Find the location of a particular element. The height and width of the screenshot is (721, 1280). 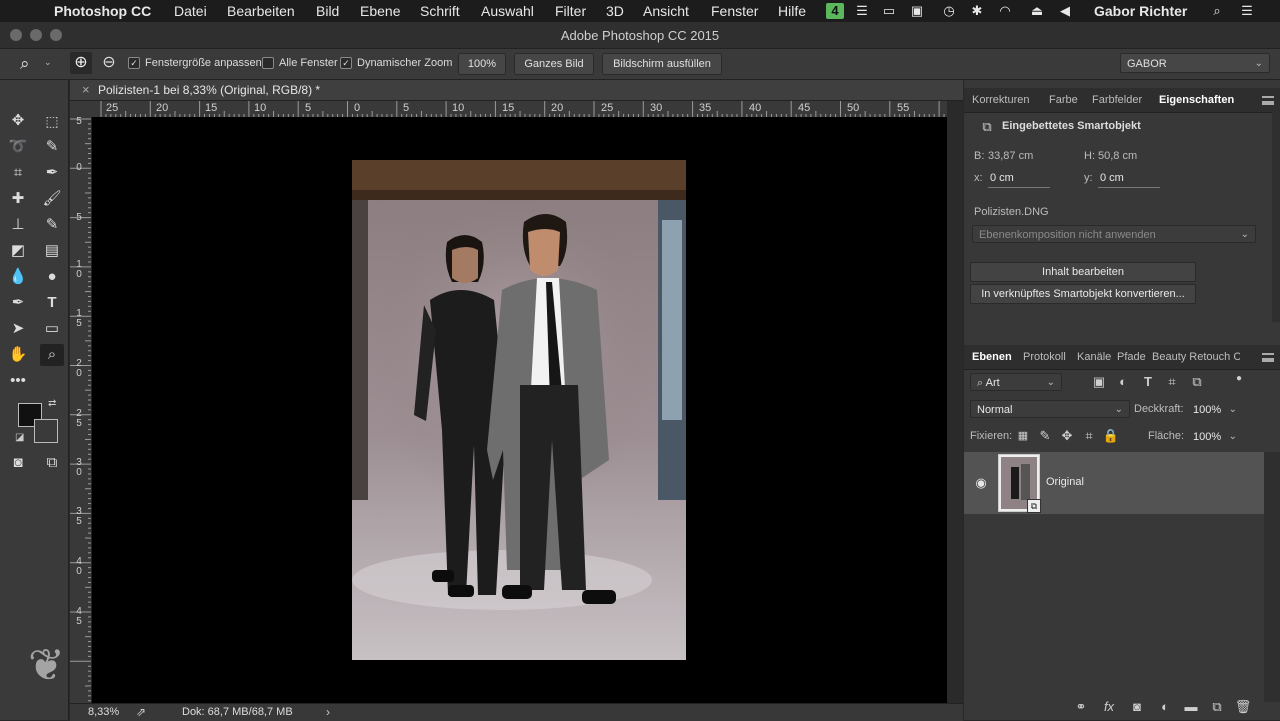

menu-bild: Bild is located at coordinates (327, 11).